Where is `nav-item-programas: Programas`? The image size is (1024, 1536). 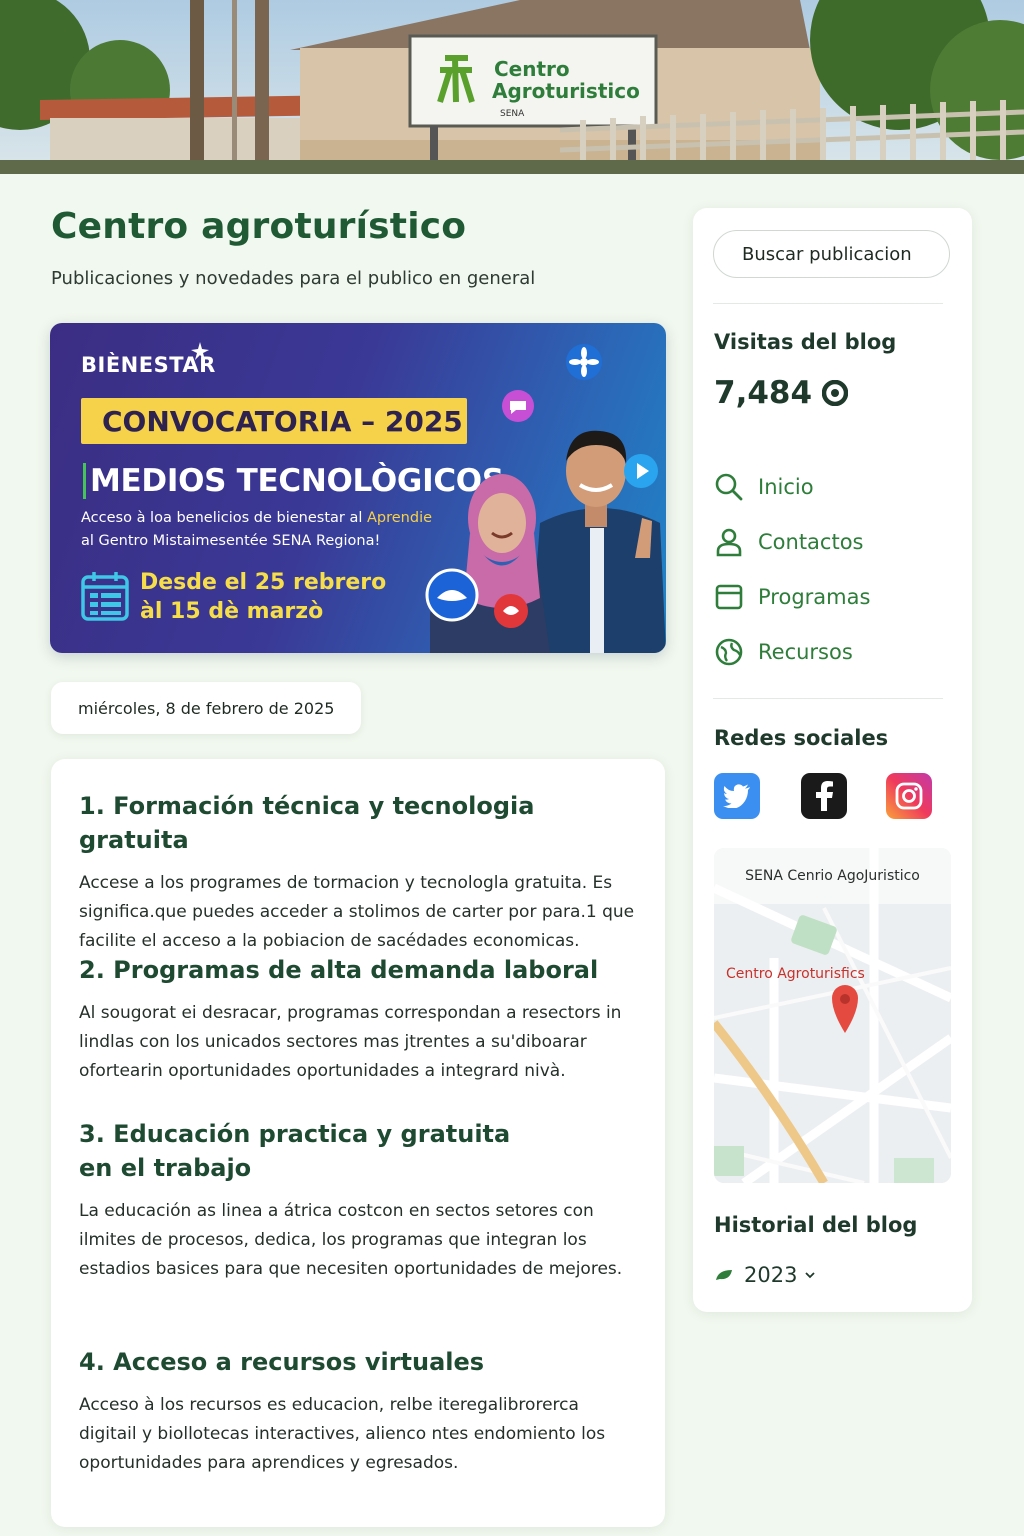
nav-item-programas: Programas is located at coordinates (792, 597).